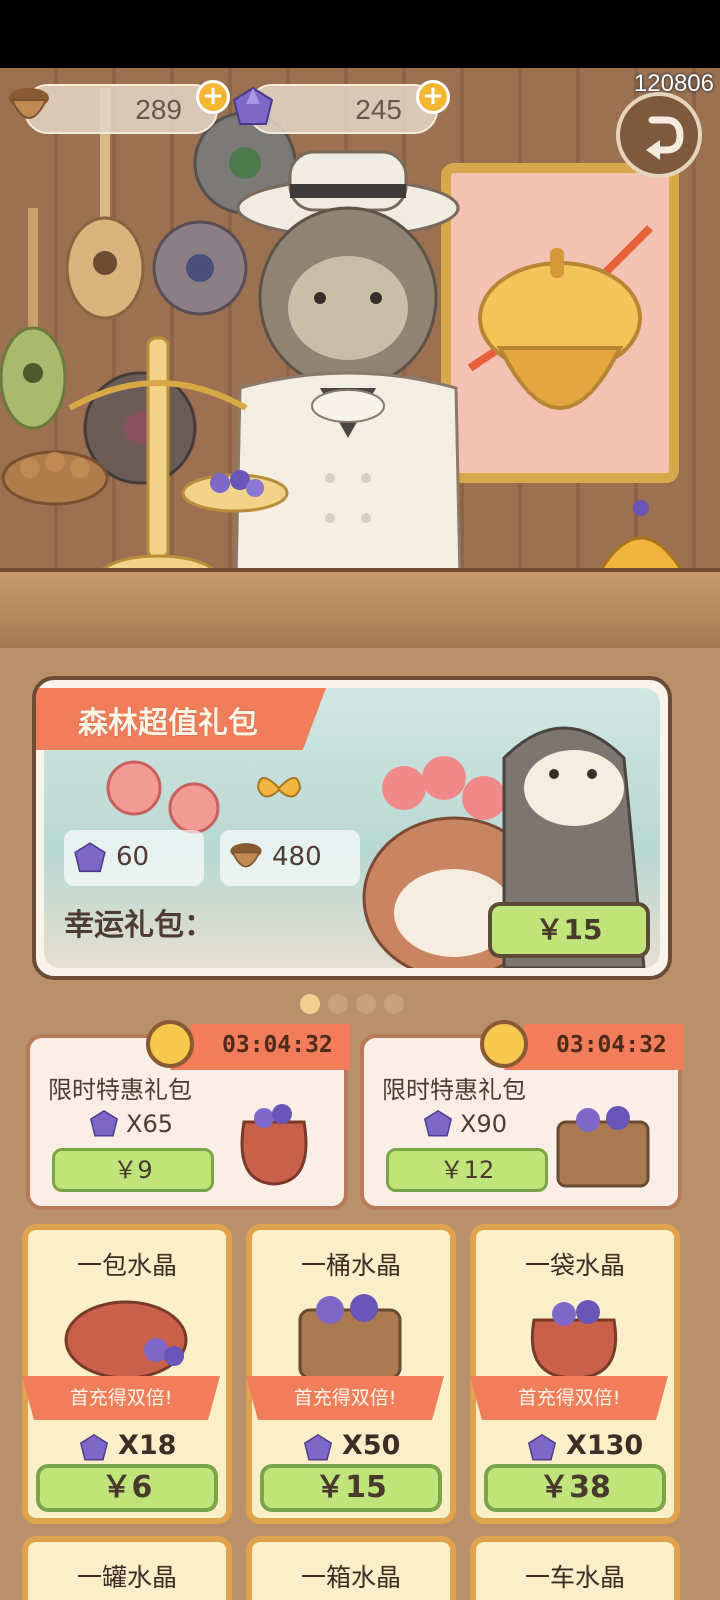  I want to click on crystal-pack-buy-button: ￥38, so click(575, 1488).